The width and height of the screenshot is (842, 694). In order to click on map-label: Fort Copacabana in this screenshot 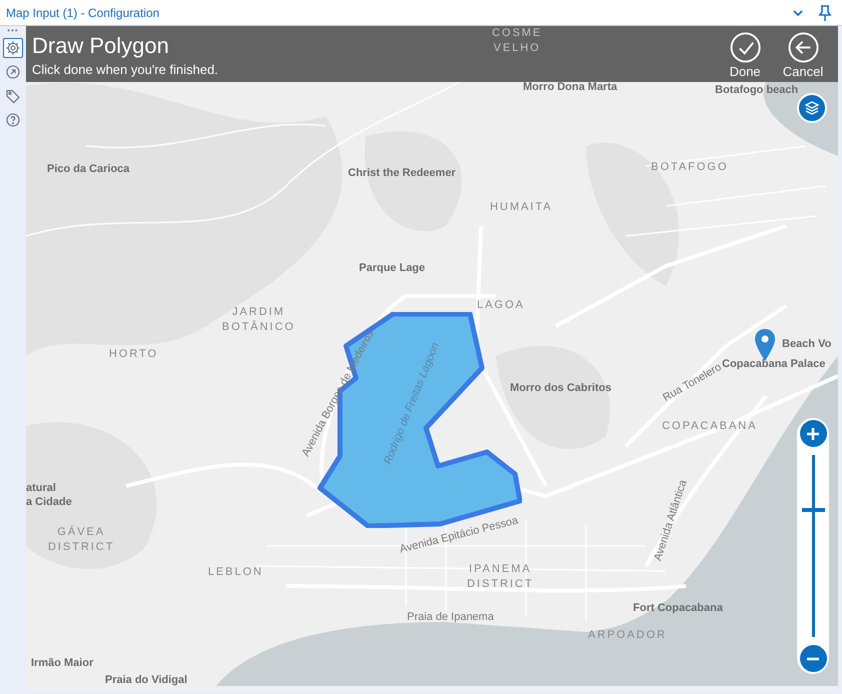, I will do `click(678, 608)`.